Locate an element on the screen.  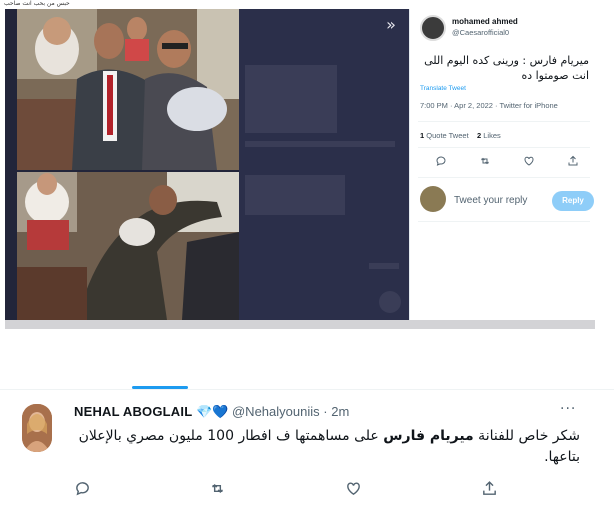
tweet-header: NEHAL ABOGLAIL 💎💙 @Nehalyouniis · 2m is located at coordinates (211, 412).